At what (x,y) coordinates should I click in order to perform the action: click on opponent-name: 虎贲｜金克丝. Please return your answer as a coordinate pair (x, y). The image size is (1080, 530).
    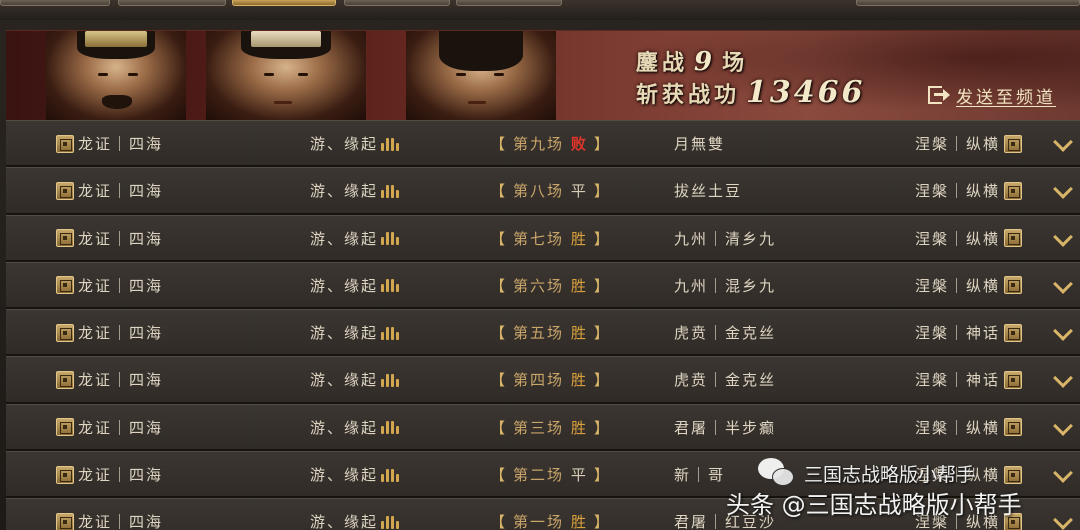
    Looking at the image, I should click on (725, 380).